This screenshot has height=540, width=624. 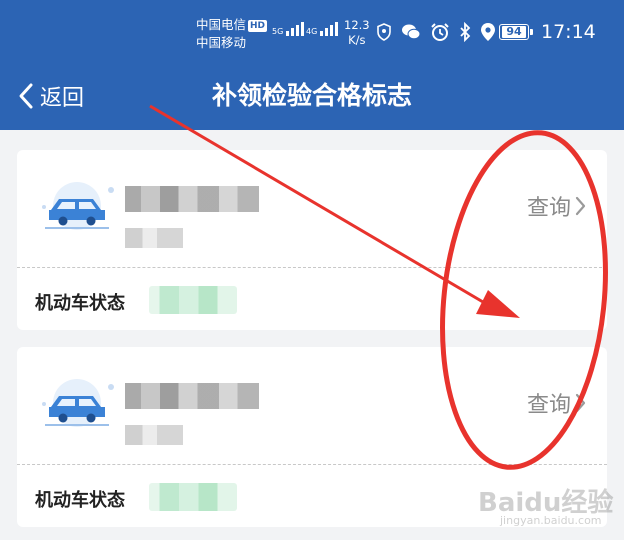 I want to click on bluetooth-icon, so click(x=465, y=32).